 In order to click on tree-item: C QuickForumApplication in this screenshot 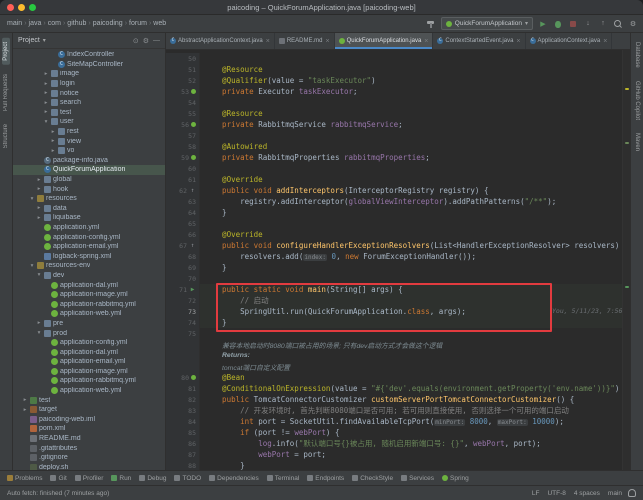, I will do `click(89, 170)`.